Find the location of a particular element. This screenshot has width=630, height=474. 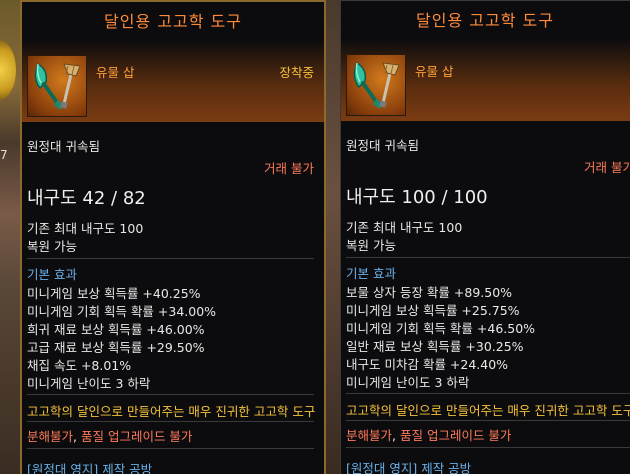

effect-line: 미니게임 보상 획득률 +25.75% is located at coordinates (433, 310).